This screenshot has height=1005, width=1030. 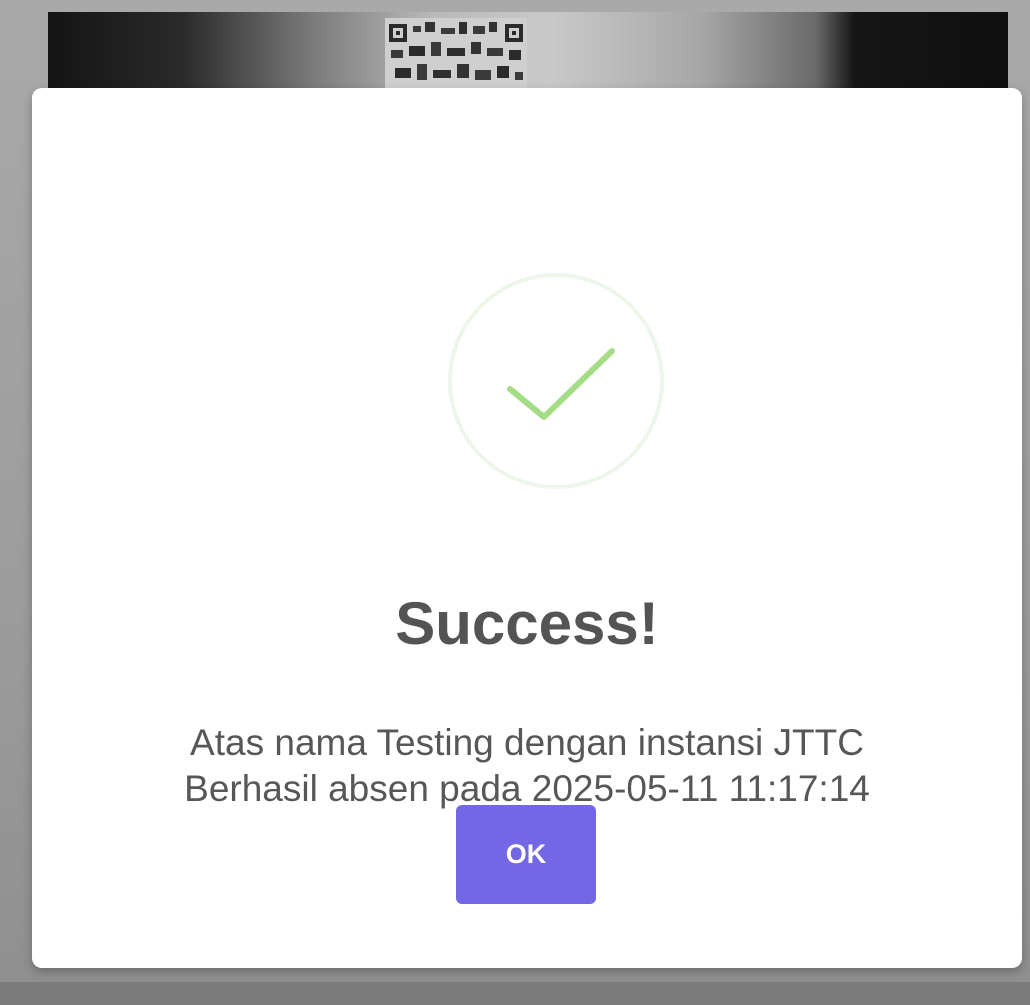 What do you see at coordinates (527, 742) in the screenshot?
I see `dialog-message-line-1: Atas nama Testing dengan instansi JTTC` at bounding box center [527, 742].